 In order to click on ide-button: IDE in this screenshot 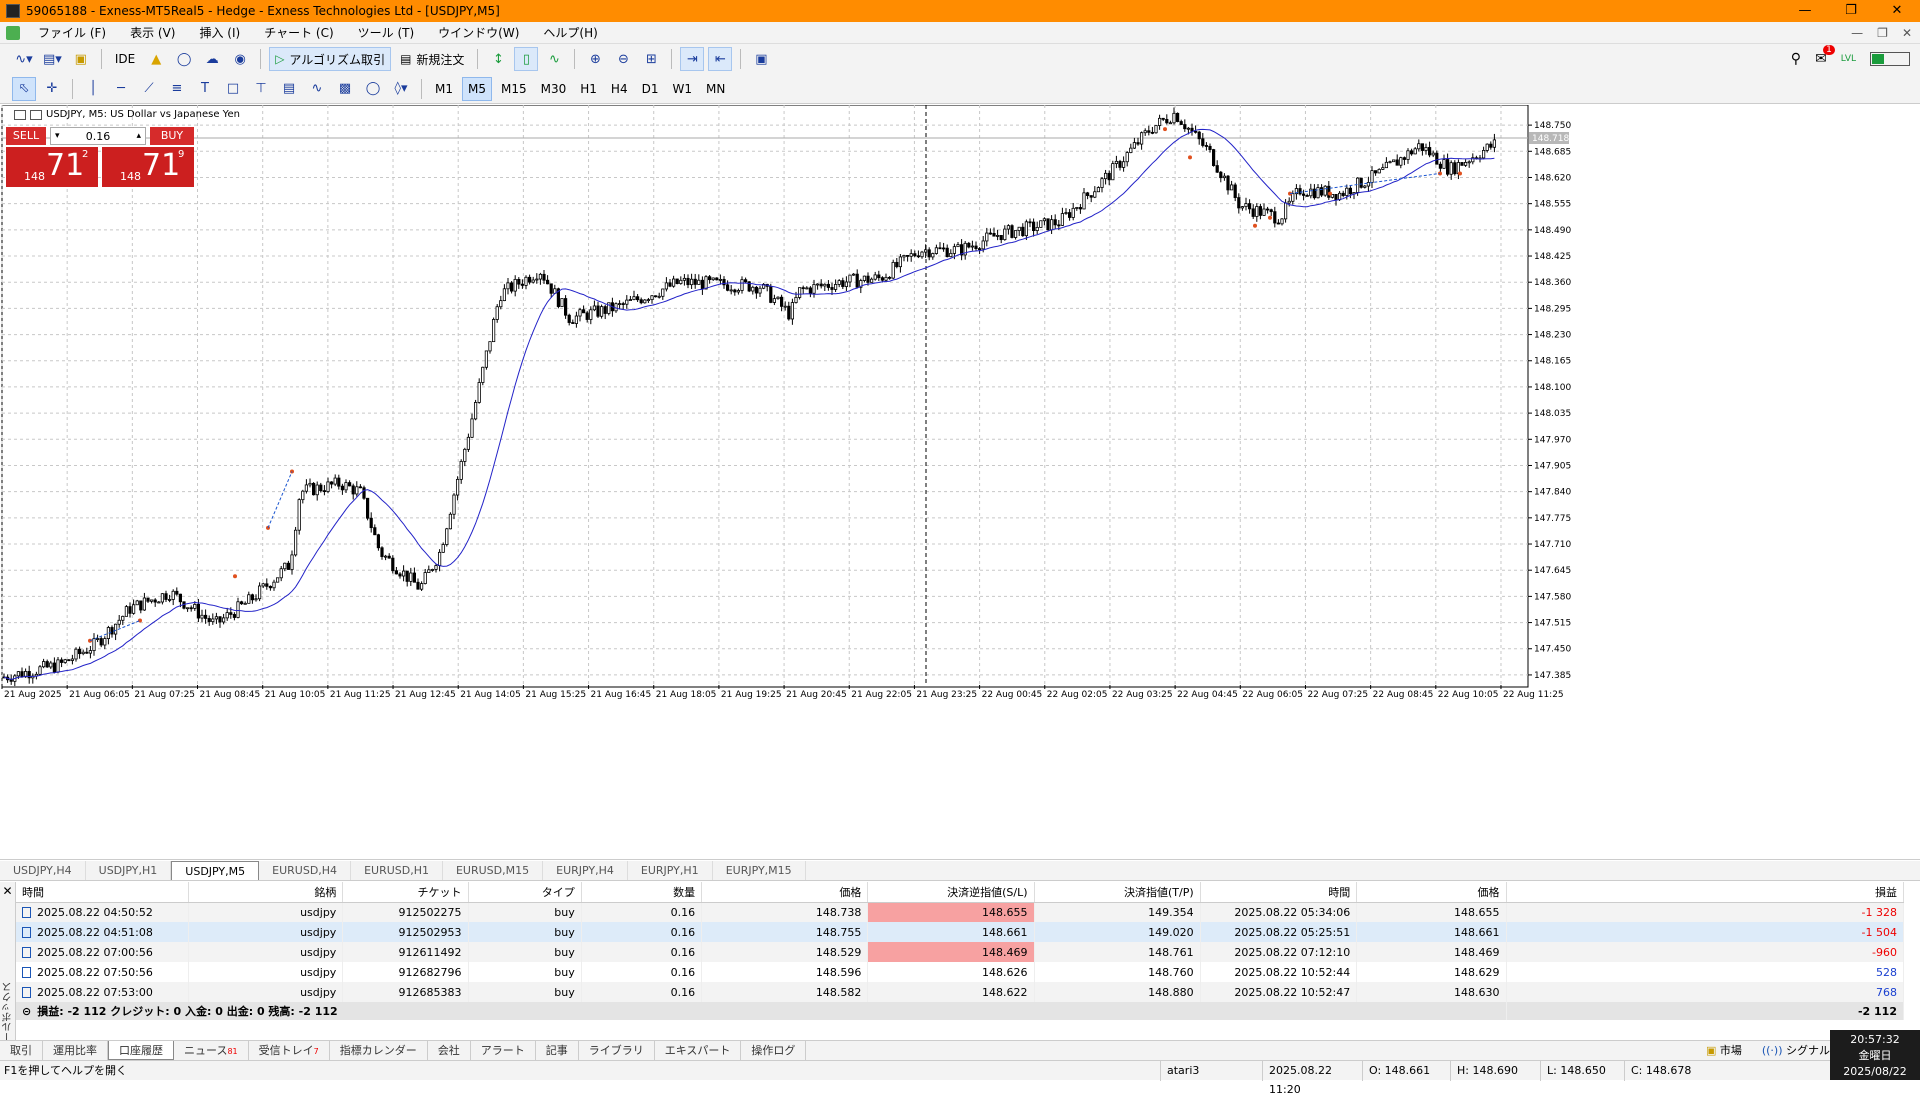, I will do `click(125, 59)`.